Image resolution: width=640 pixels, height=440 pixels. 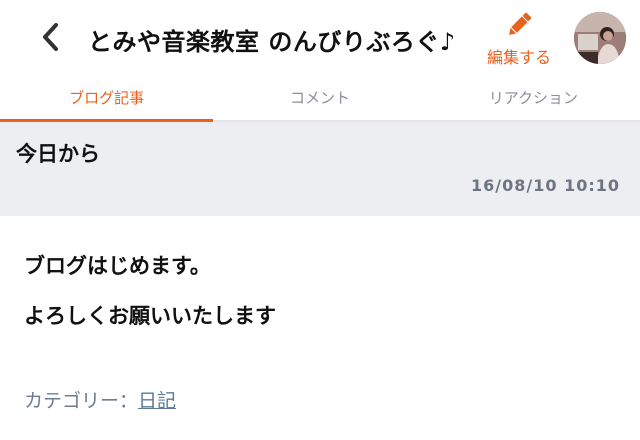 I want to click on edit-button: 編集する, so click(x=519, y=40).